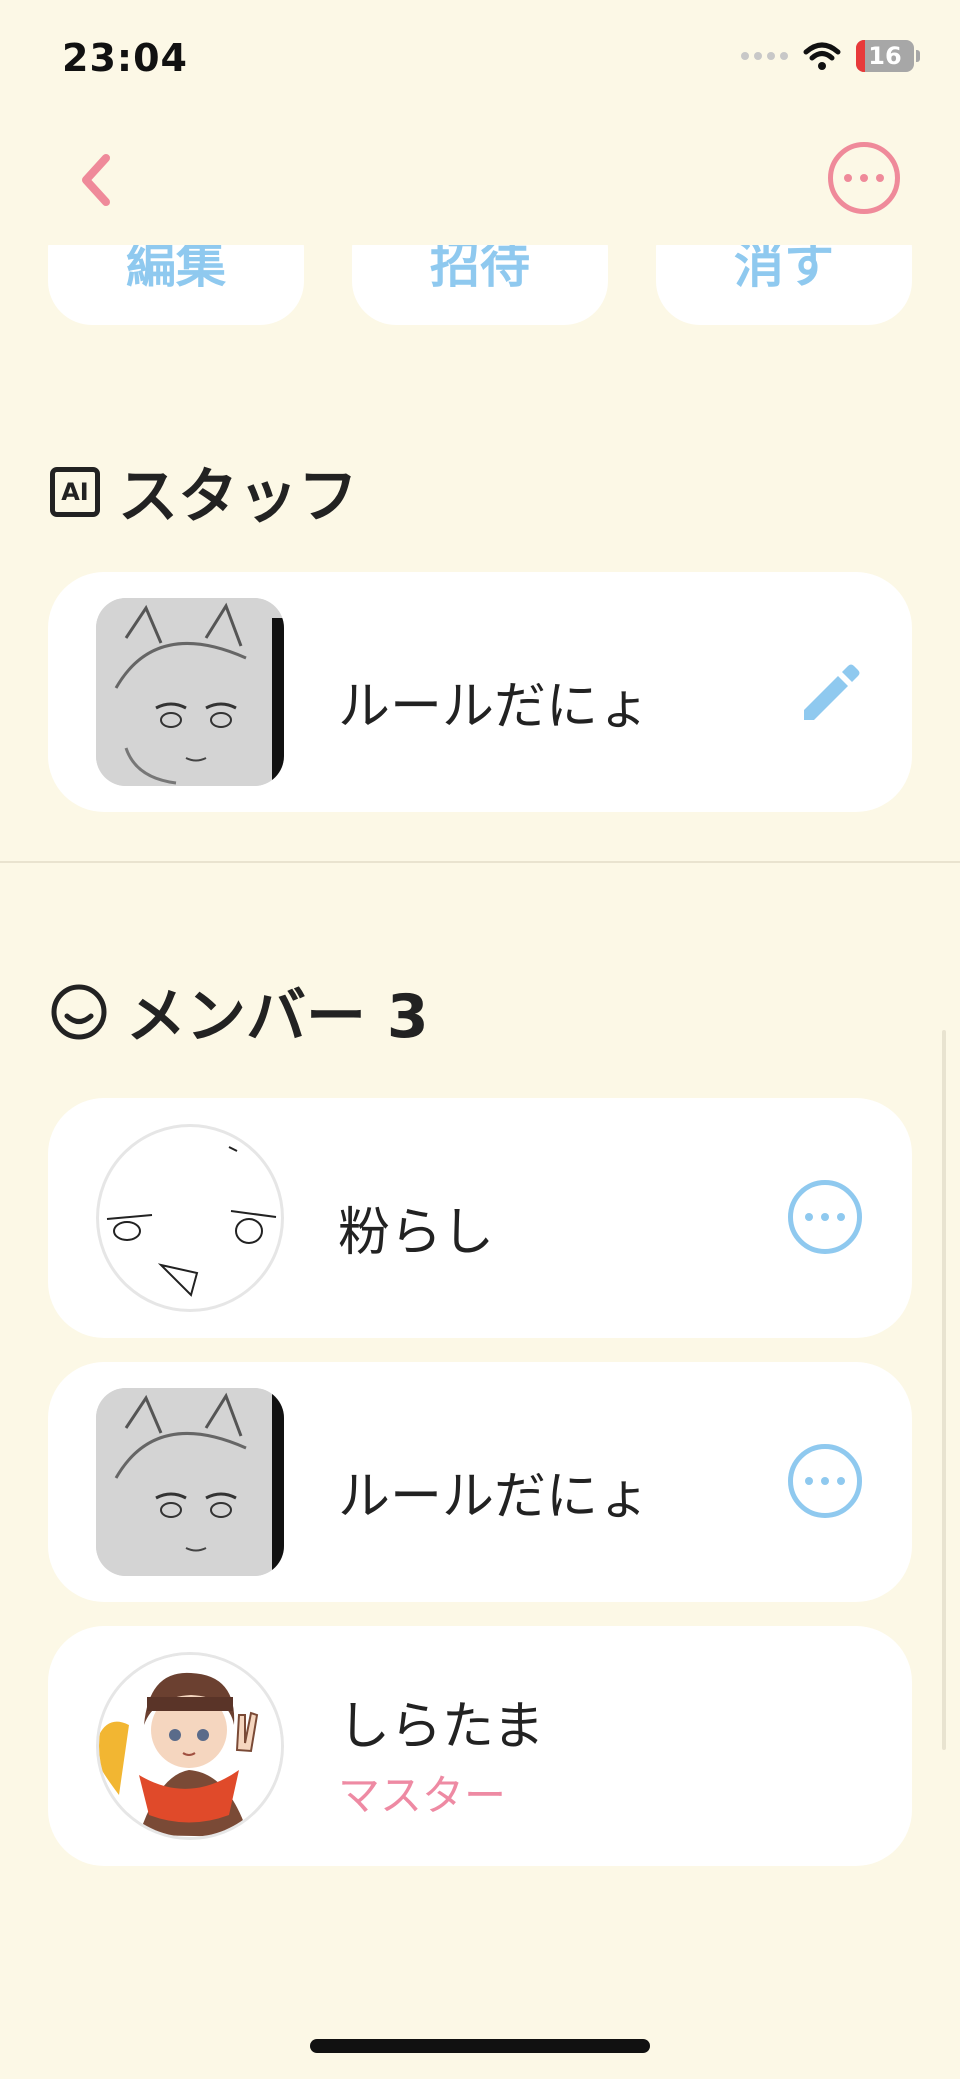  Describe the element at coordinates (832, 692) in the screenshot. I see `pencil-icon` at that location.